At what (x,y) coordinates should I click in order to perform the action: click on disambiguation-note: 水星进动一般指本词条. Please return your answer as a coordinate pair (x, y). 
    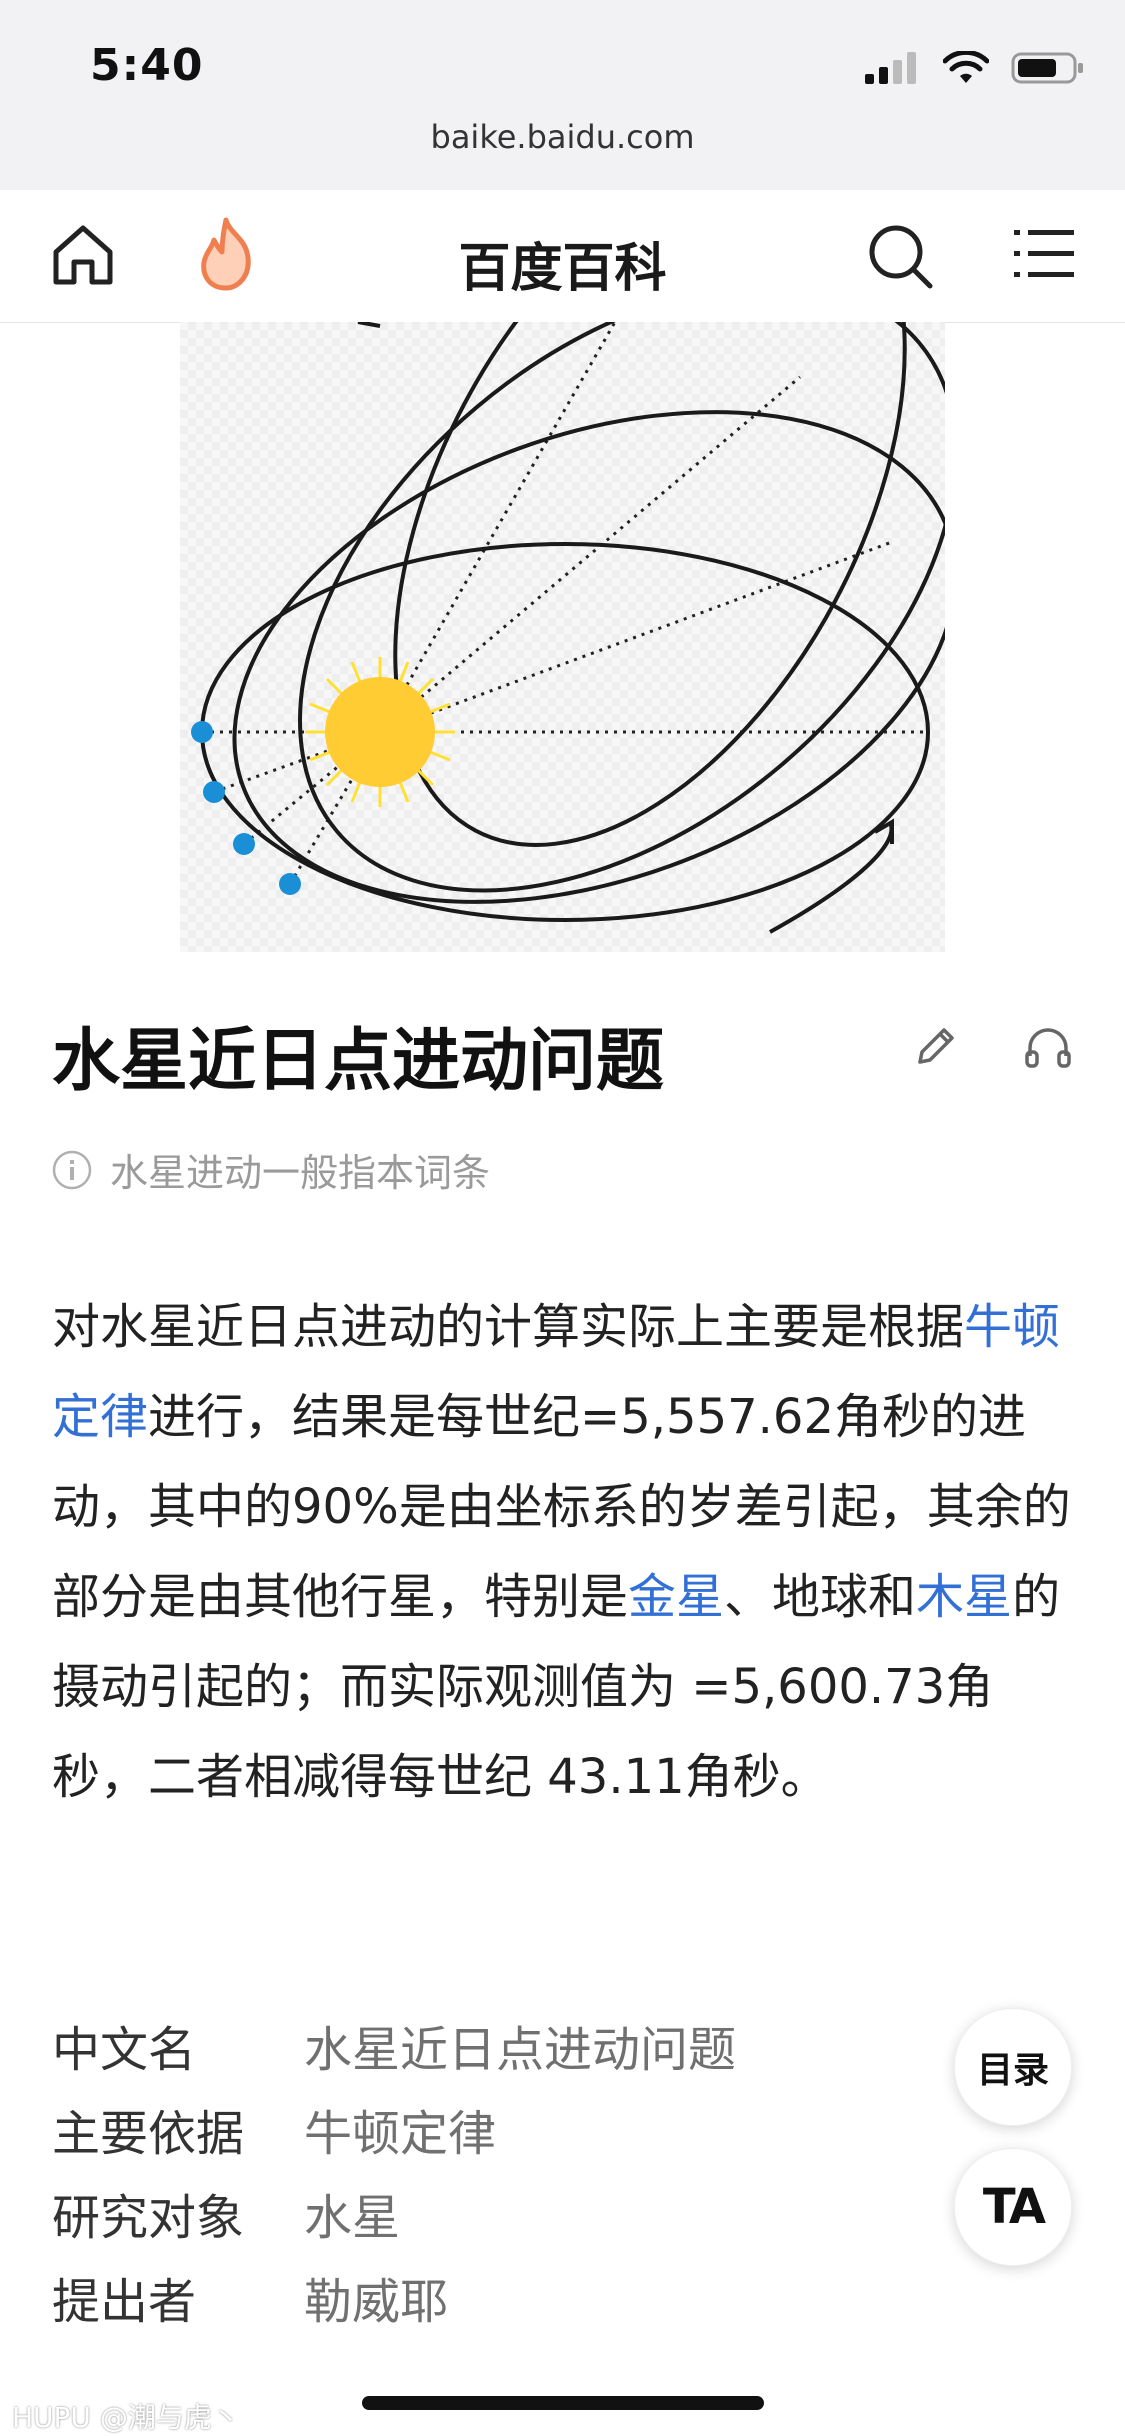
    Looking at the image, I should click on (271, 1169).